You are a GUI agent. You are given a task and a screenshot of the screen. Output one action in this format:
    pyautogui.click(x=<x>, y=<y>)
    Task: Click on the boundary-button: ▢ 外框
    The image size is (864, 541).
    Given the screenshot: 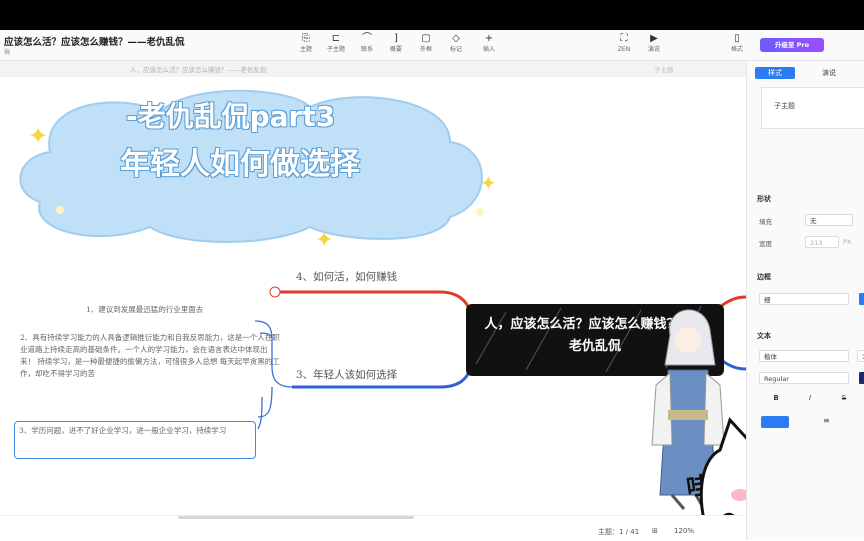 What is the action you would take?
    pyautogui.click(x=426, y=45)
    